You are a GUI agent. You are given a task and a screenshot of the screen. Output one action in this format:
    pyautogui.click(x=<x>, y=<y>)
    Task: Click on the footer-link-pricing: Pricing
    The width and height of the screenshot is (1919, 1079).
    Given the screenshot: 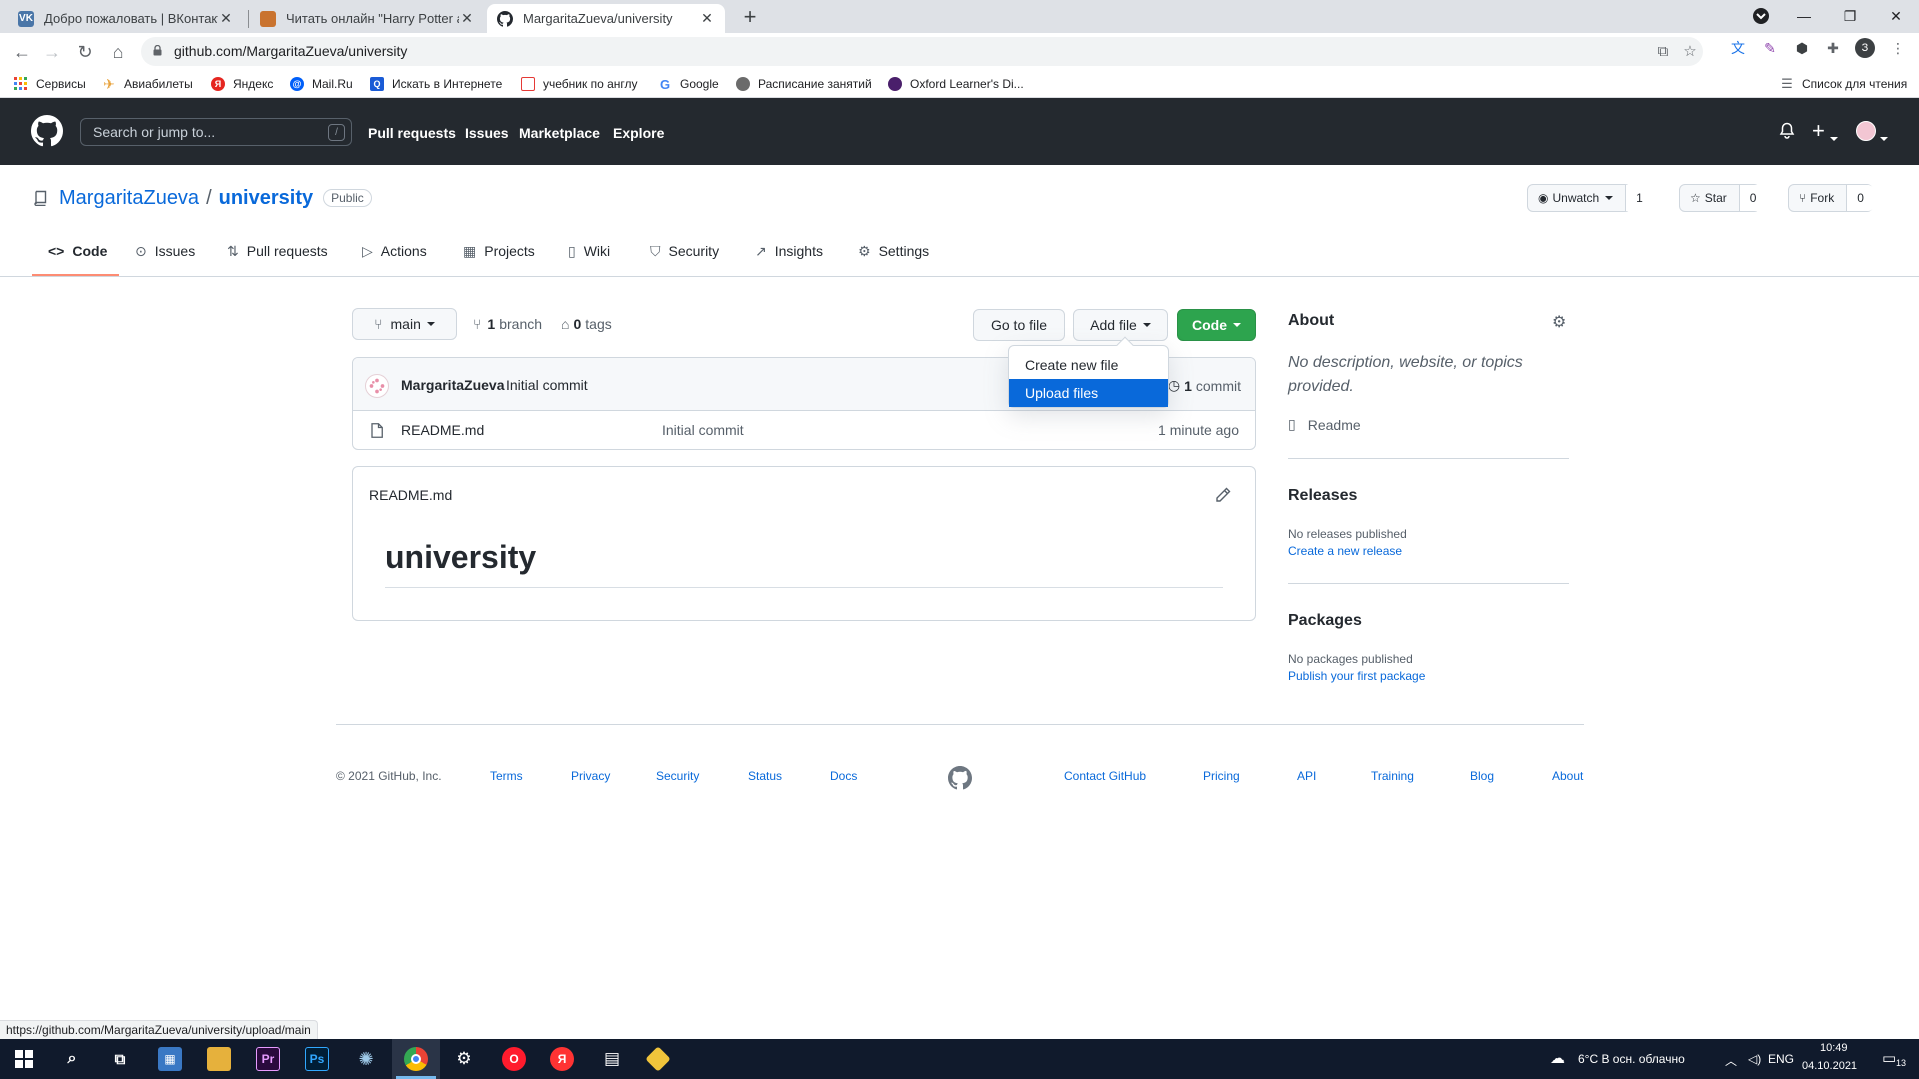 What is the action you would take?
    pyautogui.click(x=1221, y=776)
    